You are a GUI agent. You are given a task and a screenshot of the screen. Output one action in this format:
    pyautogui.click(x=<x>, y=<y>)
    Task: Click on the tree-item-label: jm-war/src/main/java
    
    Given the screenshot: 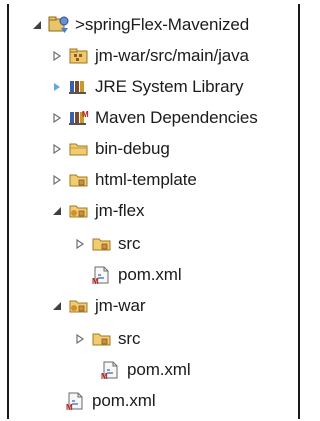 What is the action you would take?
    pyautogui.click(x=172, y=55)
    